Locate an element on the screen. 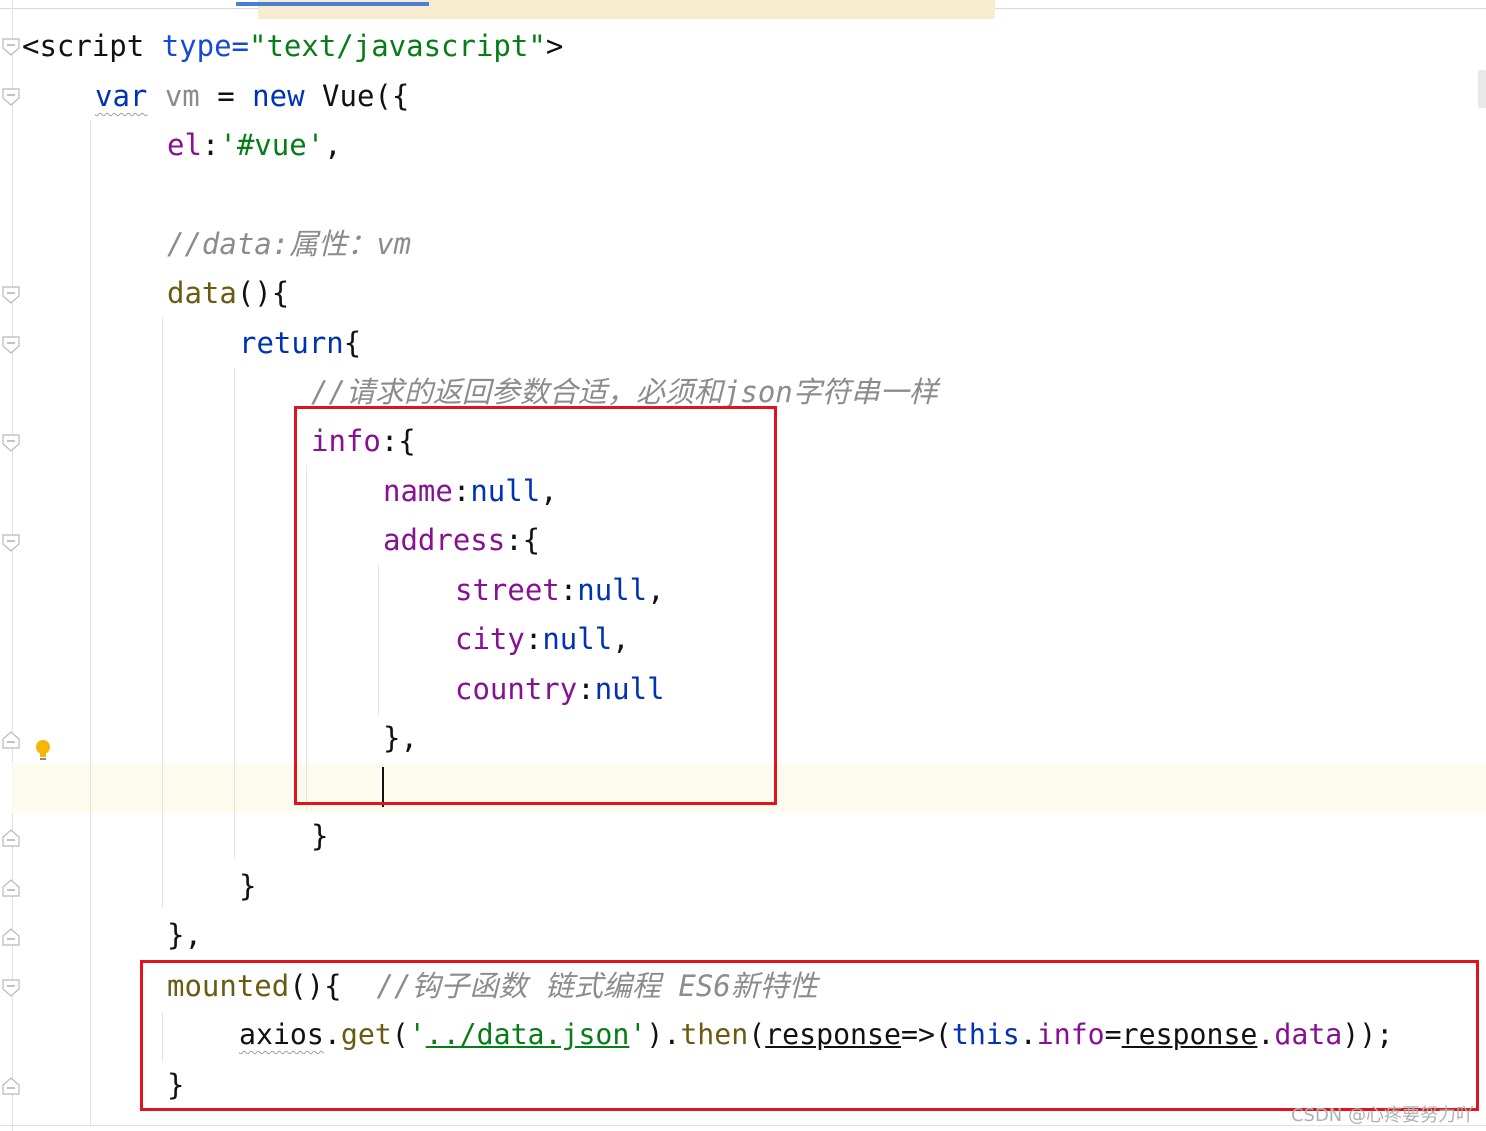 This screenshot has height=1131, width=1486. gutter-divider is located at coordinates (12, 565).